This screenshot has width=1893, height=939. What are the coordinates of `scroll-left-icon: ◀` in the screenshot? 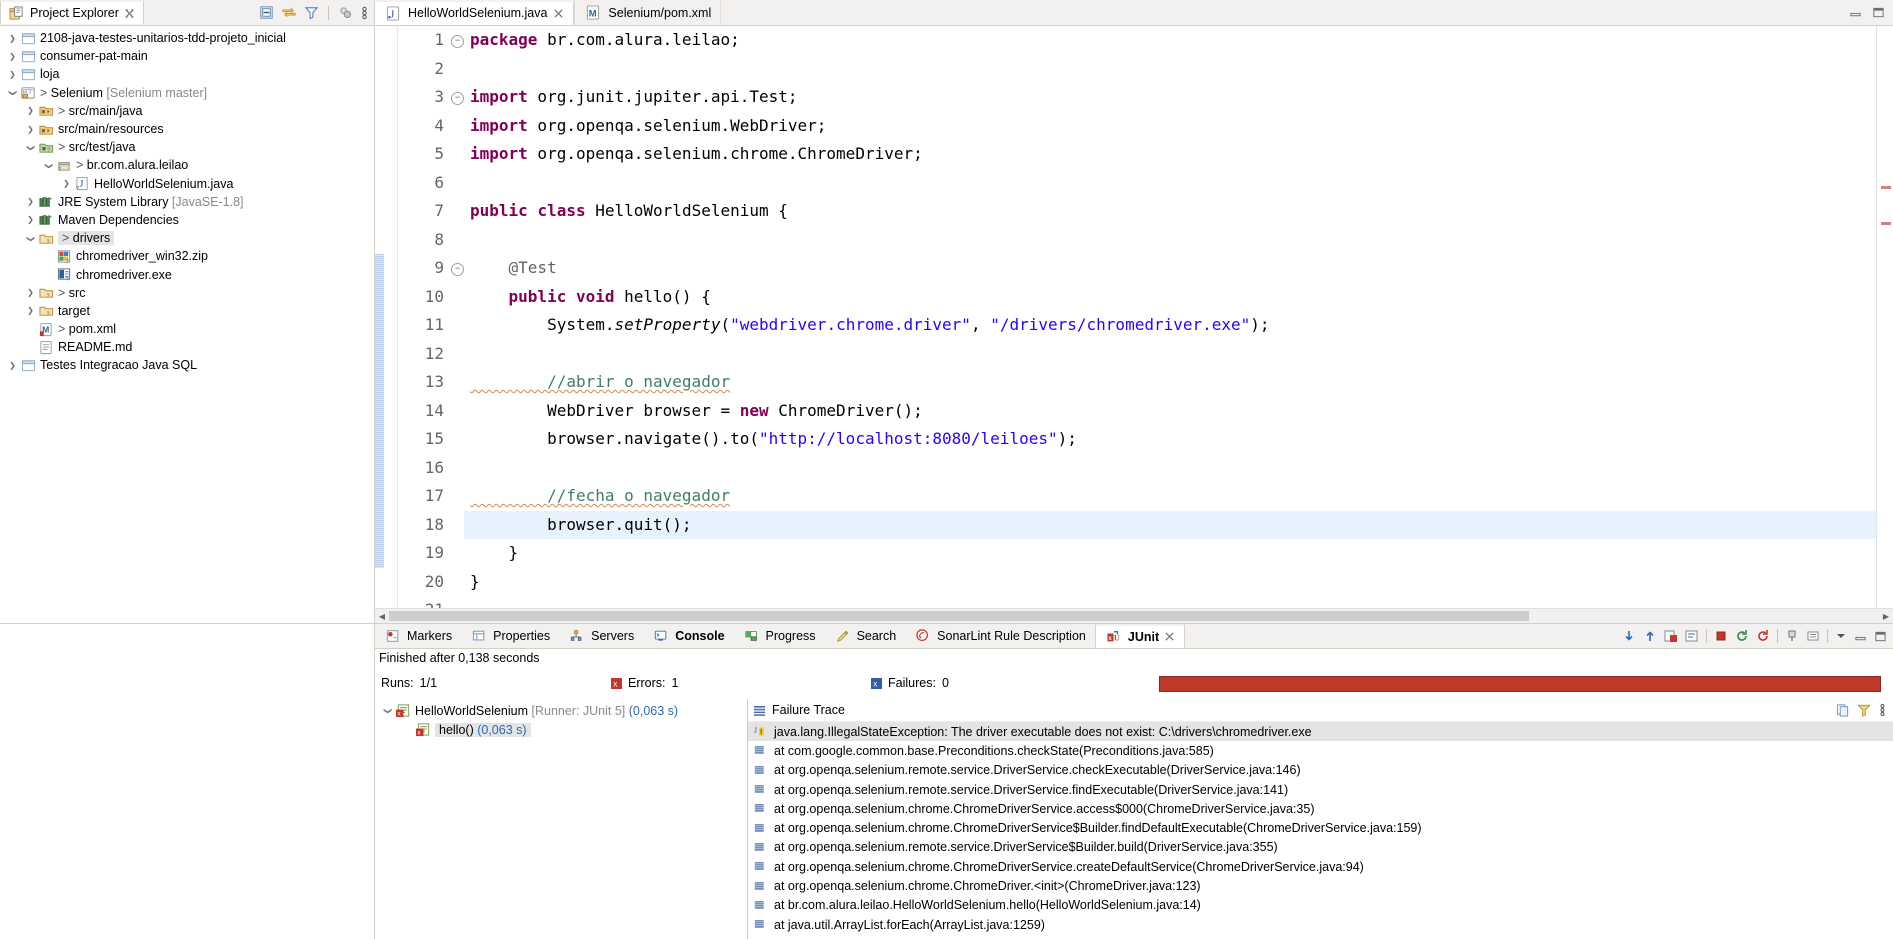 It's located at (382, 616).